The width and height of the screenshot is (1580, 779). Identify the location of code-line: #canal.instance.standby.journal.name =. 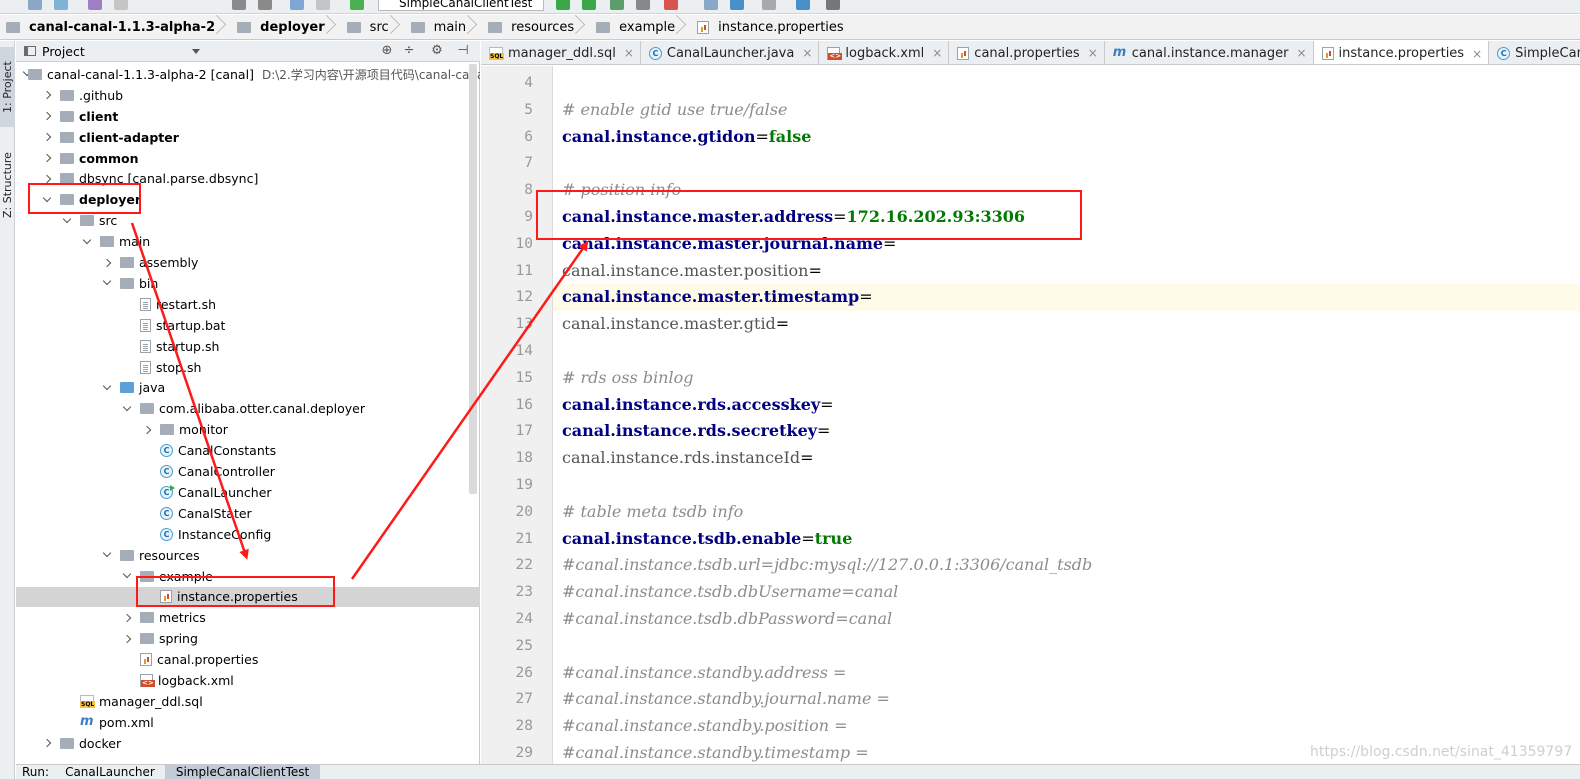
(1067, 699).